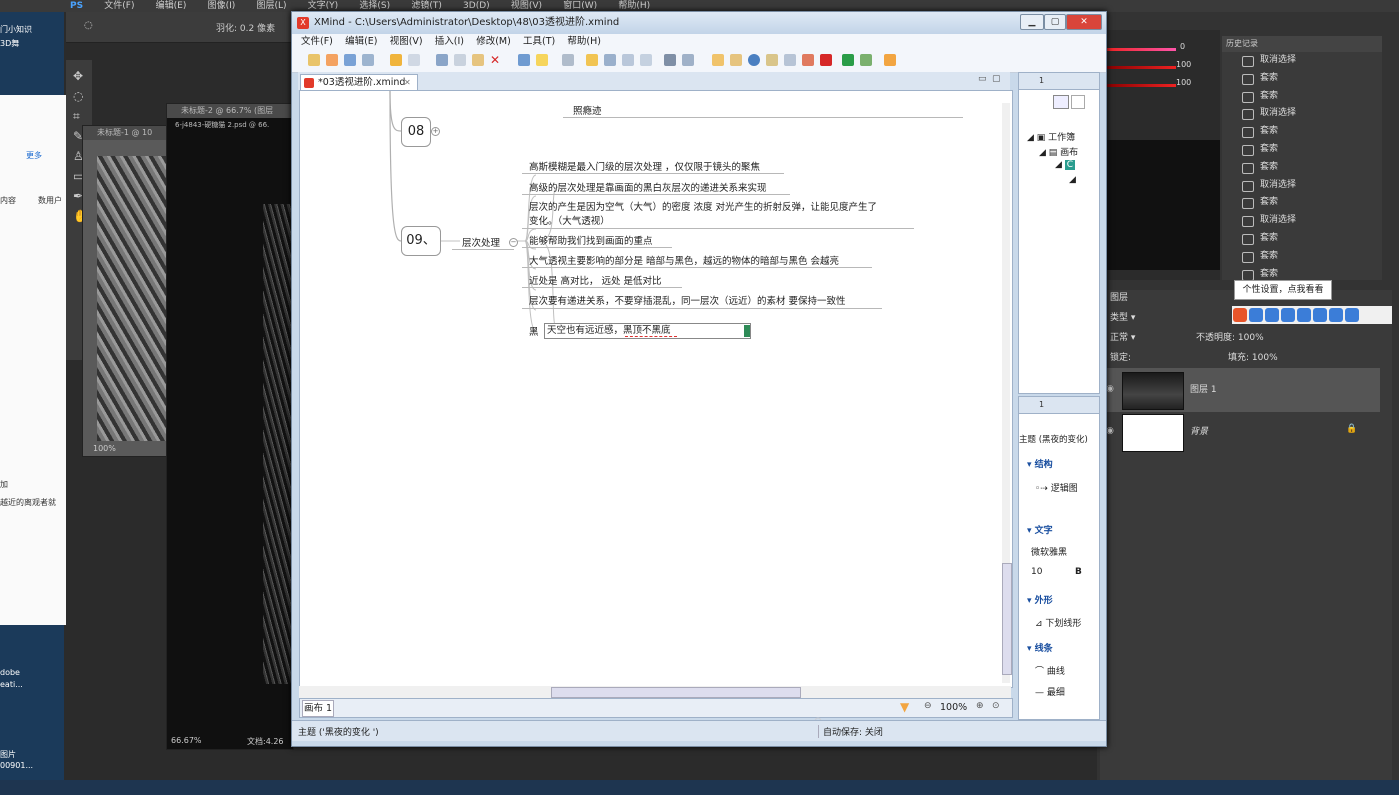 This screenshot has height=795, width=1399. What do you see at coordinates (539, 42) in the screenshot?
I see `menu-tools: 工具(T)` at bounding box center [539, 42].